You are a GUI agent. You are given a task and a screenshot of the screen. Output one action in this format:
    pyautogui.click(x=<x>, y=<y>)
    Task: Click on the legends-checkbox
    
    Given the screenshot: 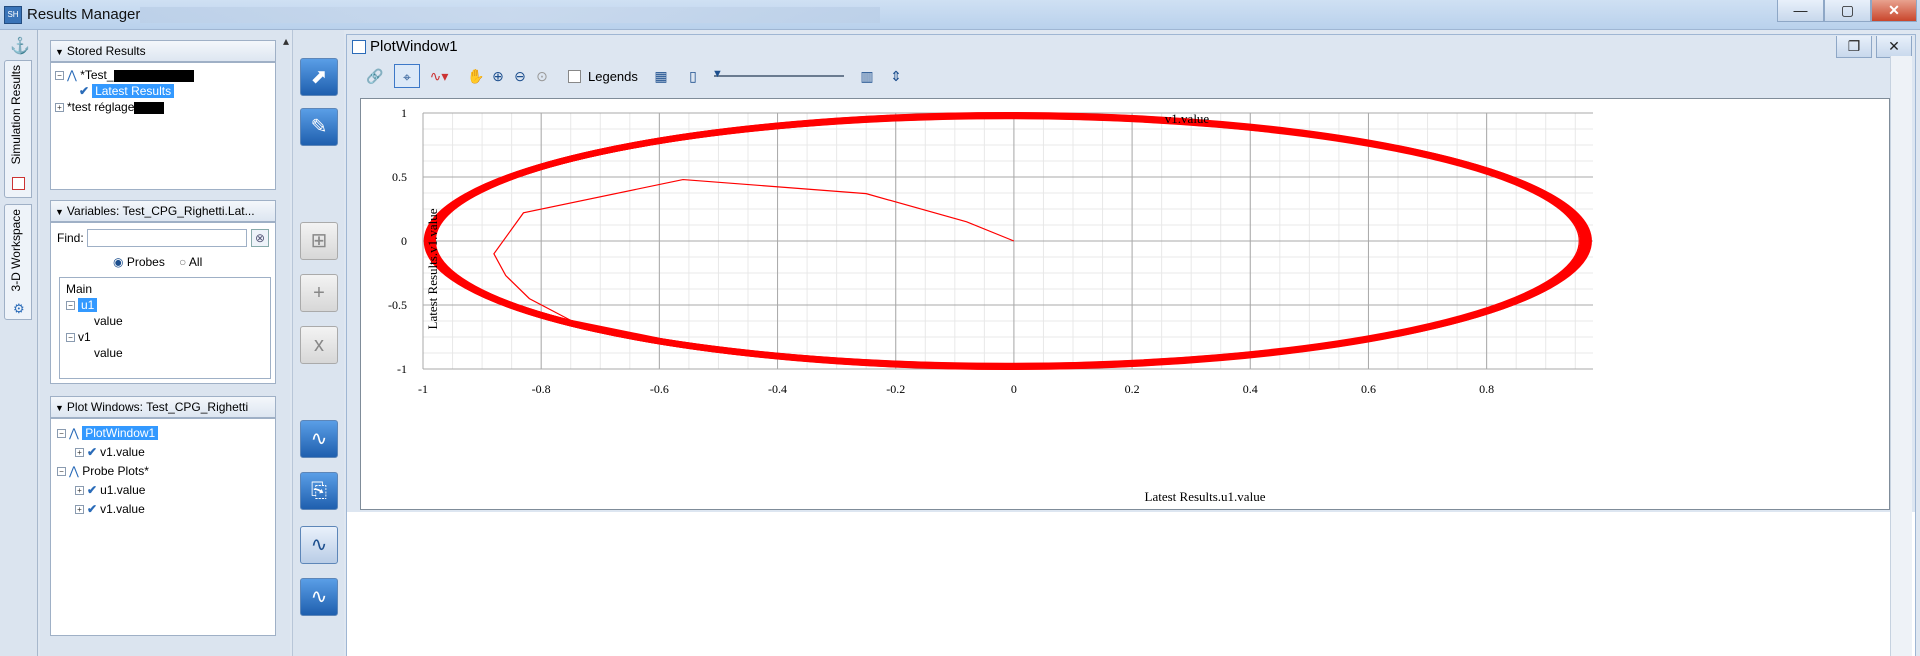 What is the action you would take?
    pyautogui.click(x=574, y=76)
    